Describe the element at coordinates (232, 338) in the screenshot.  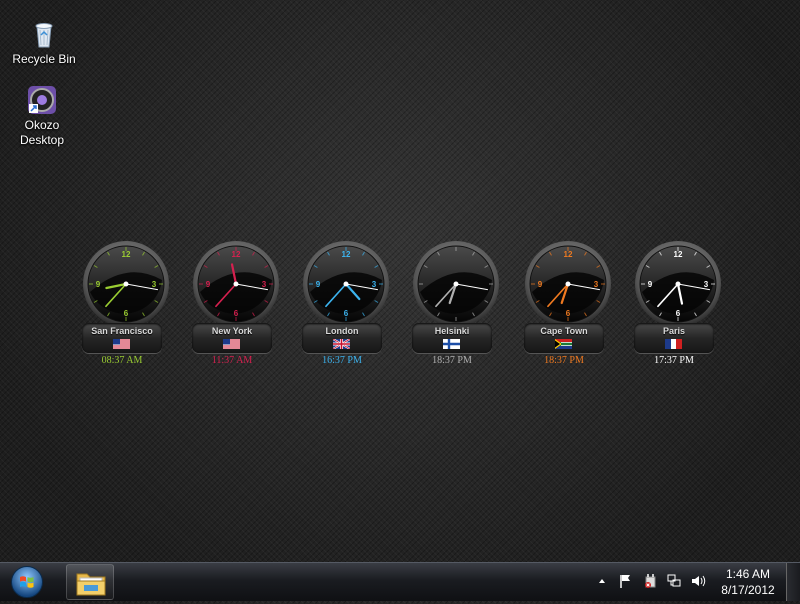
I see `clock-label-plate: New York` at that location.